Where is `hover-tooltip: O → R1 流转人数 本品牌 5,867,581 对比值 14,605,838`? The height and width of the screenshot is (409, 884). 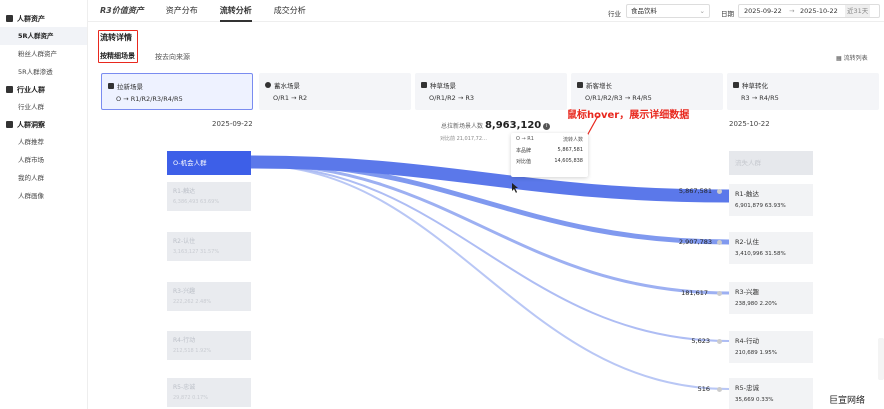
hover-tooltip: O → R1 流转人数 本品牌 5,867,581 对比值 14,605,838 is located at coordinates (549, 155).